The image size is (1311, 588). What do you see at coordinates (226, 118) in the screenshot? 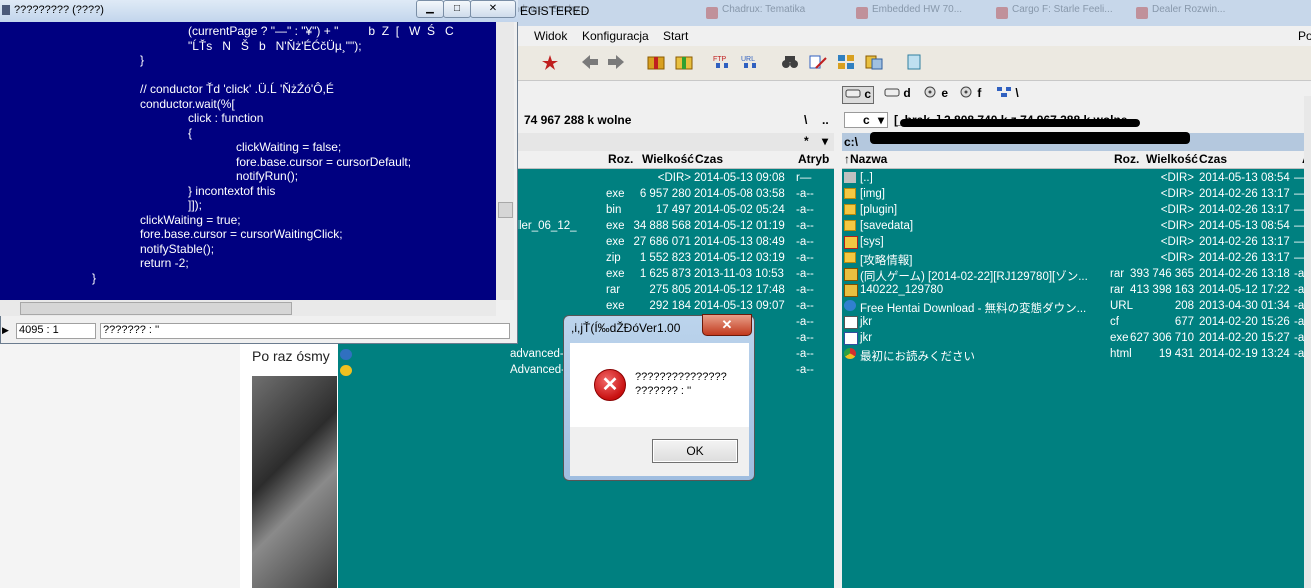
I see `code-line: click : function` at bounding box center [226, 118].